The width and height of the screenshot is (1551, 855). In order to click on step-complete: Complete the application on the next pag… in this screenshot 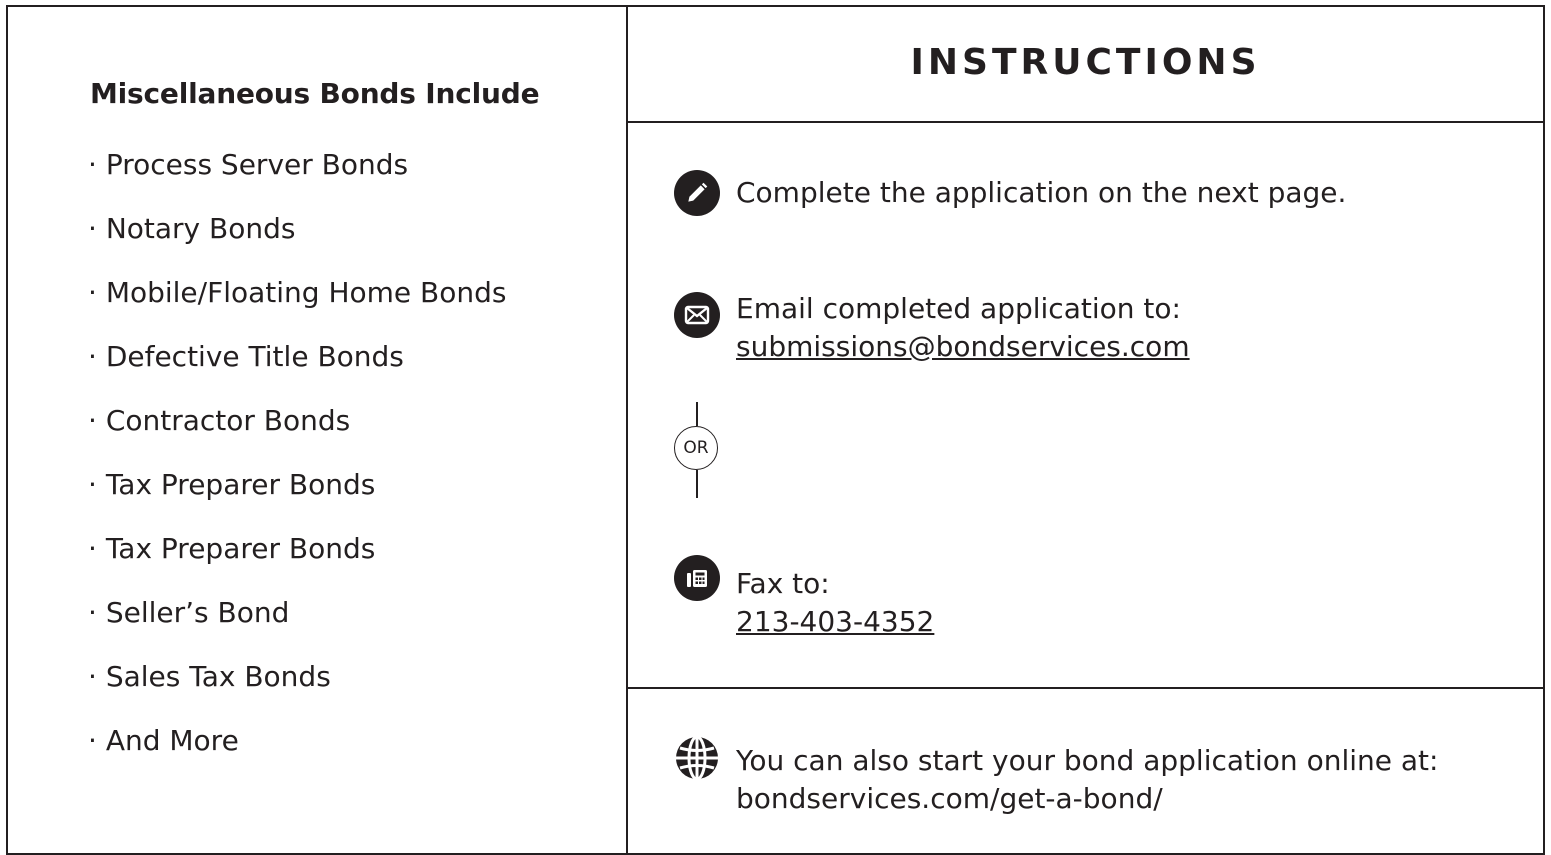, I will do `click(1010, 193)`.